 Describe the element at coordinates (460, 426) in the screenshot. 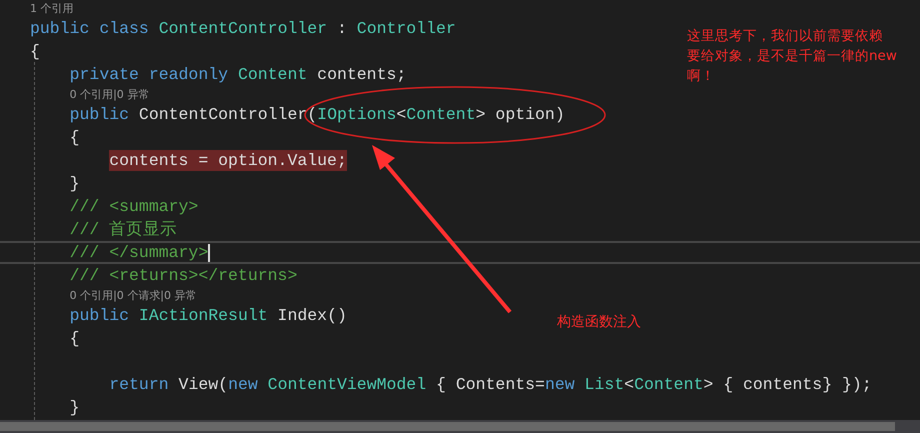

I see `horizontal-scrollbar` at that location.